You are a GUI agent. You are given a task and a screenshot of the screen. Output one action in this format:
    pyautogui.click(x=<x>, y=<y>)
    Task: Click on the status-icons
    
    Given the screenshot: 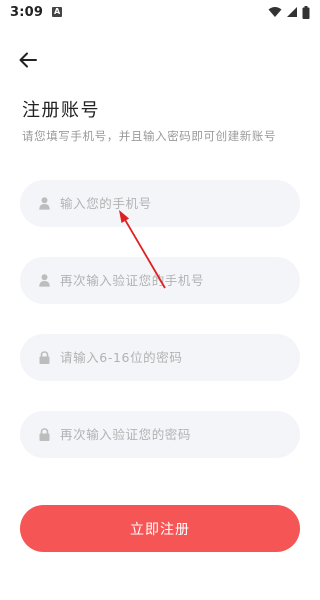 What is the action you would take?
    pyautogui.click(x=289, y=12)
    